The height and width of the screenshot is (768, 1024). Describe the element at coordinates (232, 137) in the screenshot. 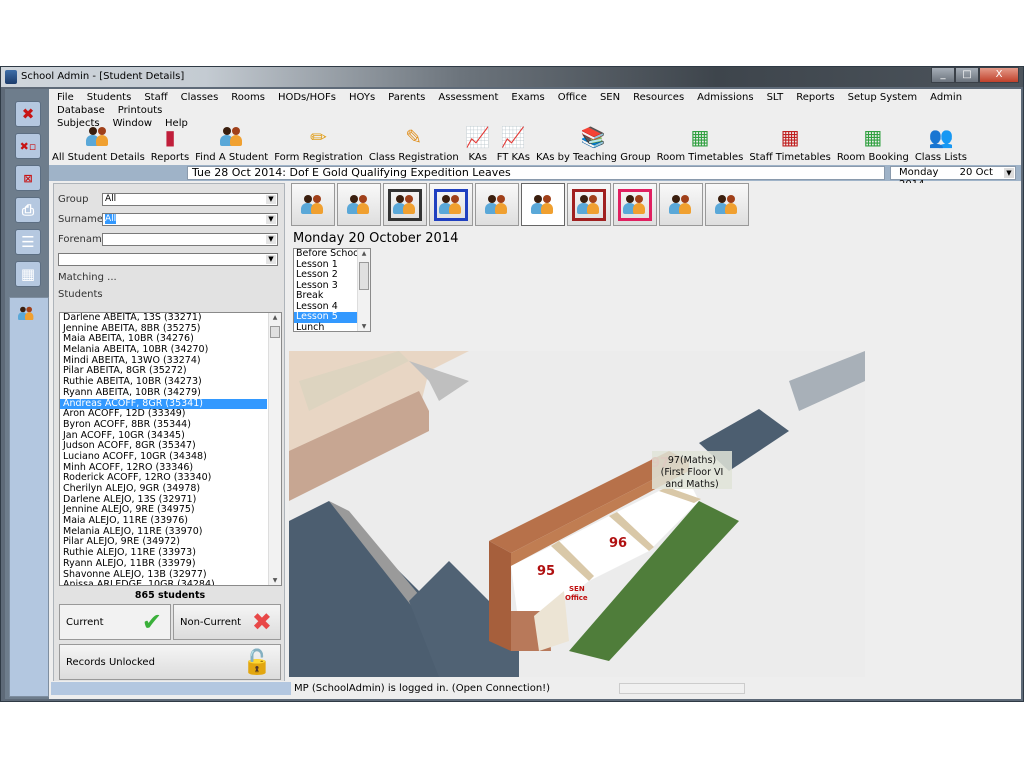

I see `find-student-icon` at that location.